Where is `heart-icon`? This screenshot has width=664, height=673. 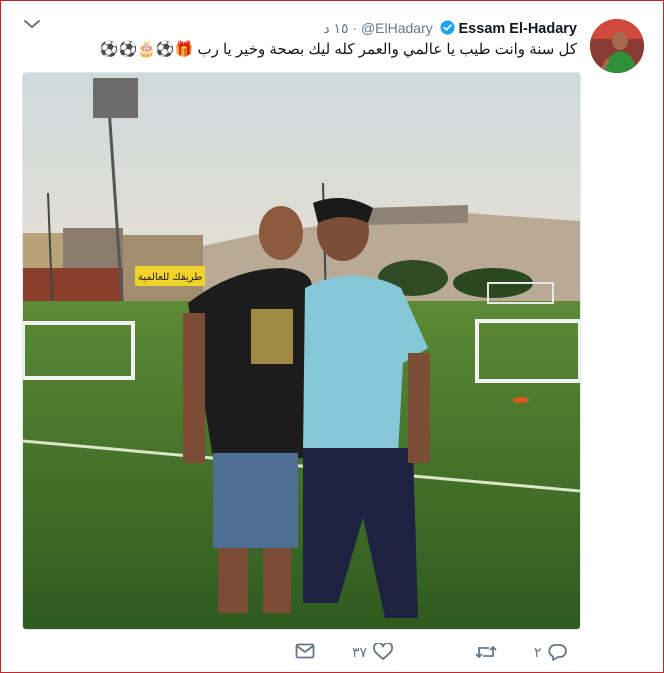 heart-icon is located at coordinates (383, 651).